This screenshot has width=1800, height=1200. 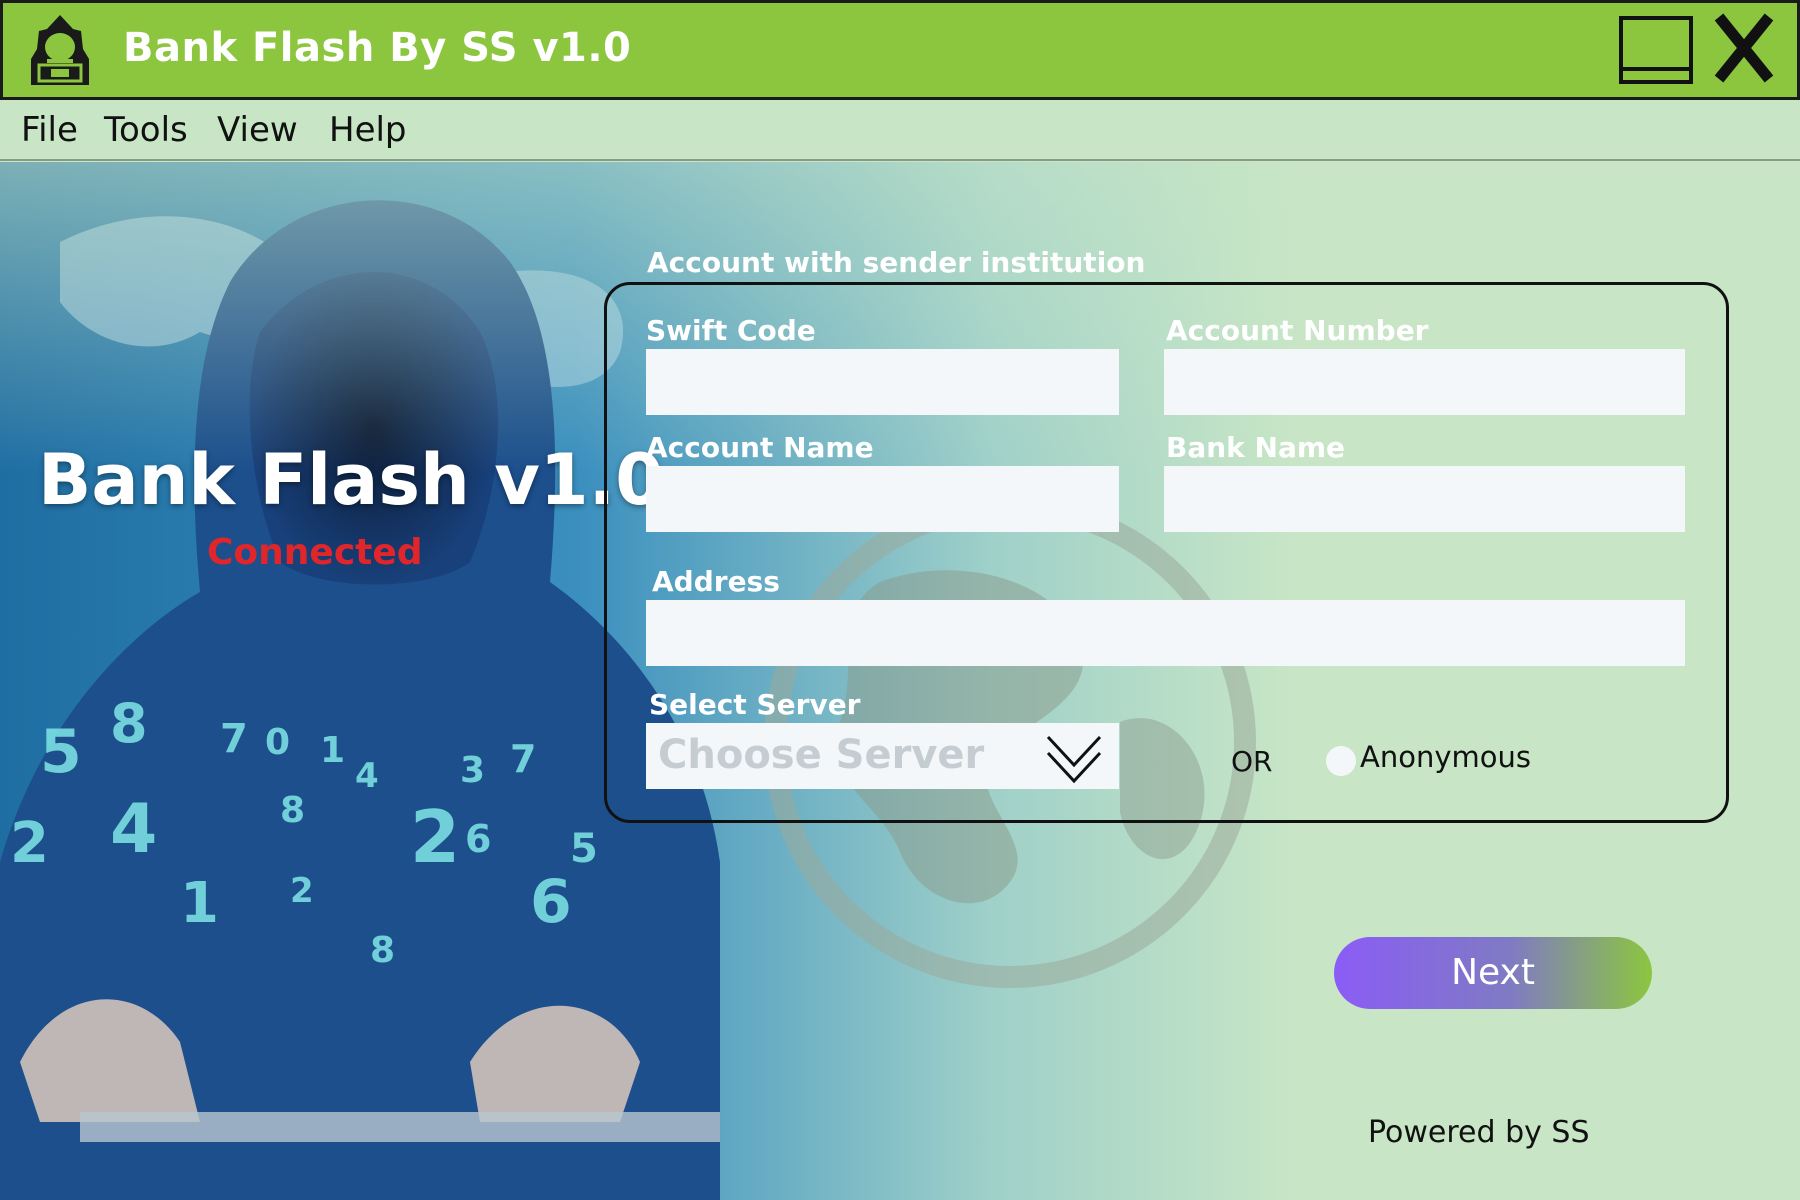 What do you see at coordinates (821, 755) in the screenshot?
I see `server-select-placeholder: Choose Server` at bounding box center [821, 755].